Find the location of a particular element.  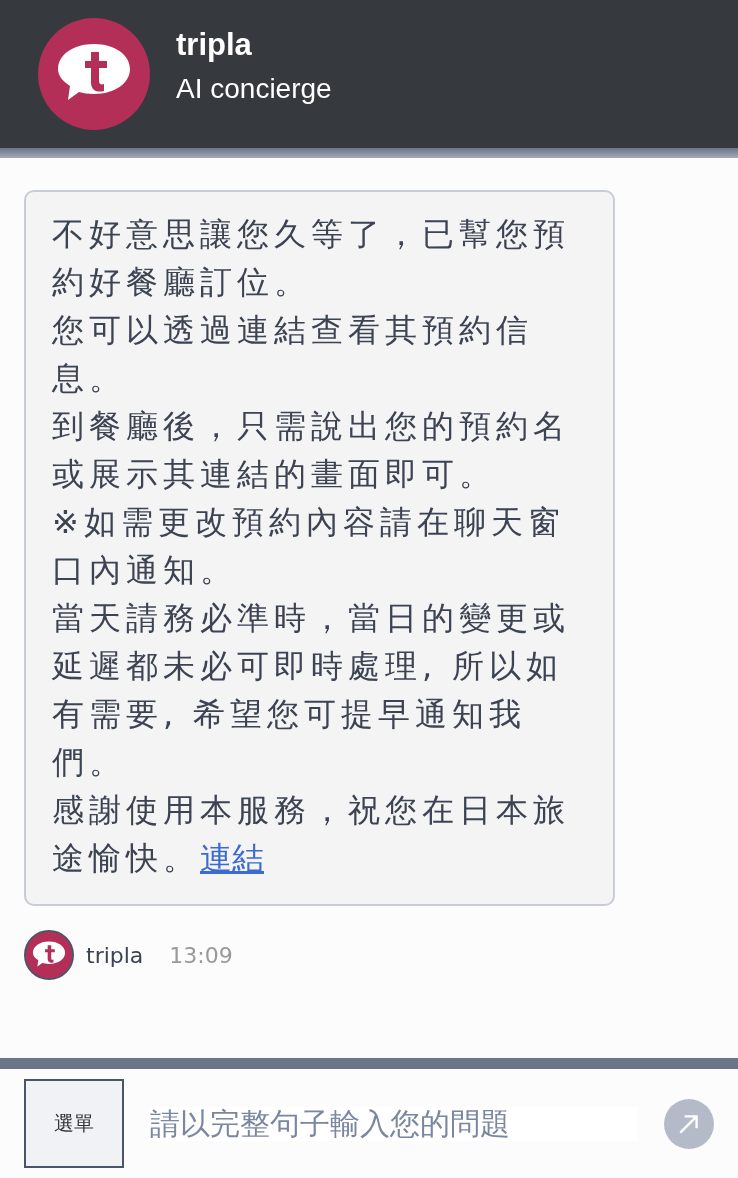

message-link: 連結 is located at coordinates (232, 858).